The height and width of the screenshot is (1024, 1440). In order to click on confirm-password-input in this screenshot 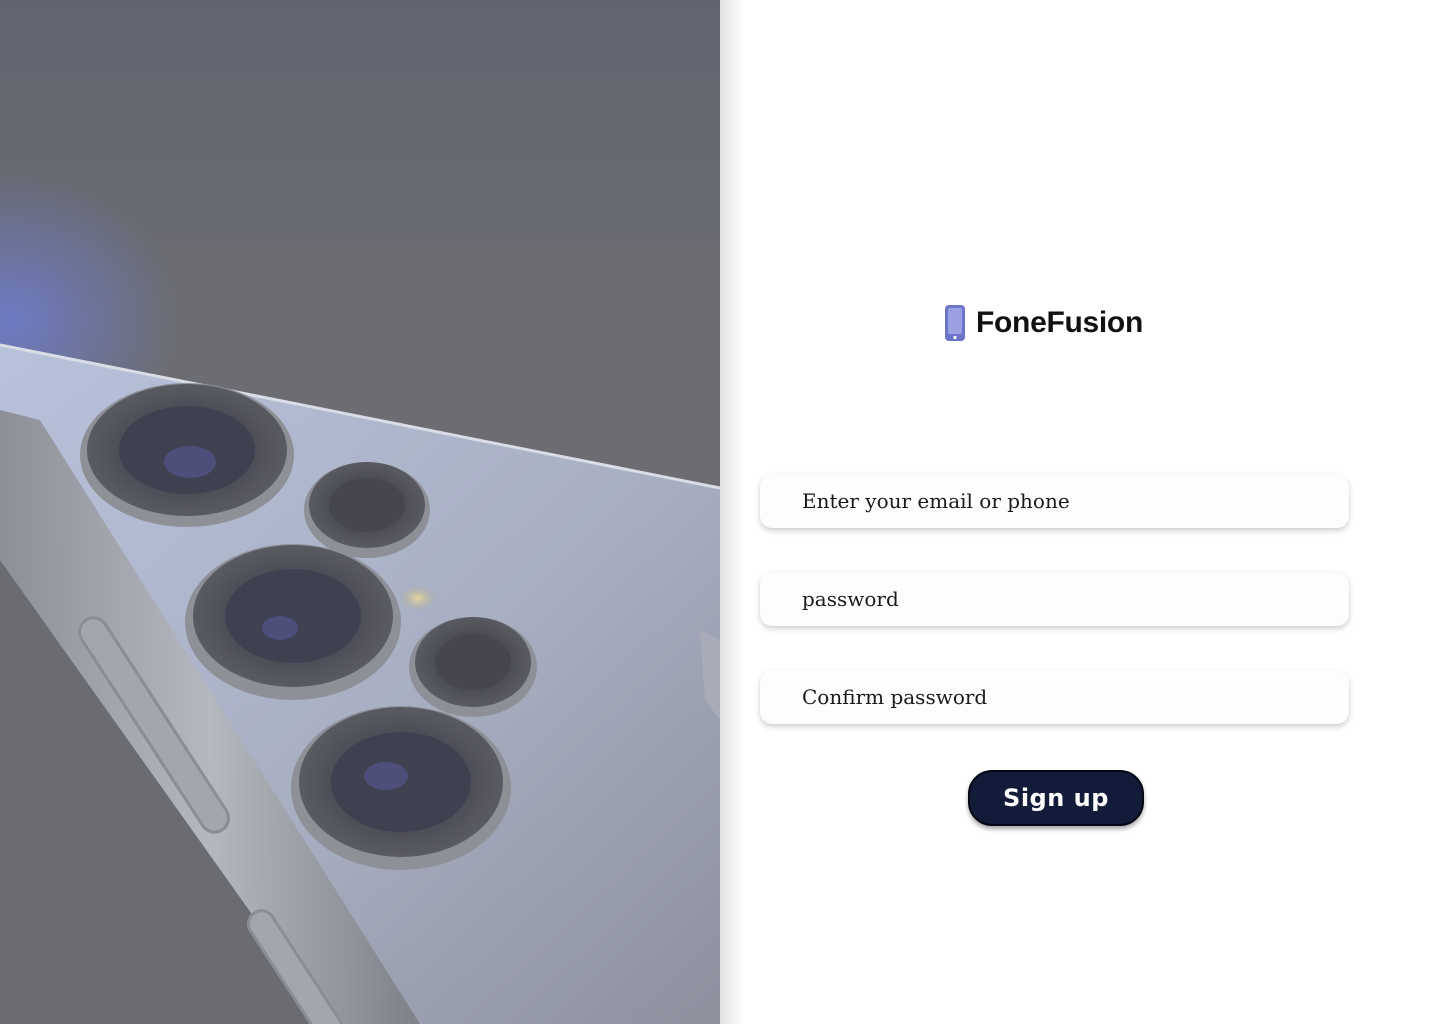, I will do `click(1054, 697)`.